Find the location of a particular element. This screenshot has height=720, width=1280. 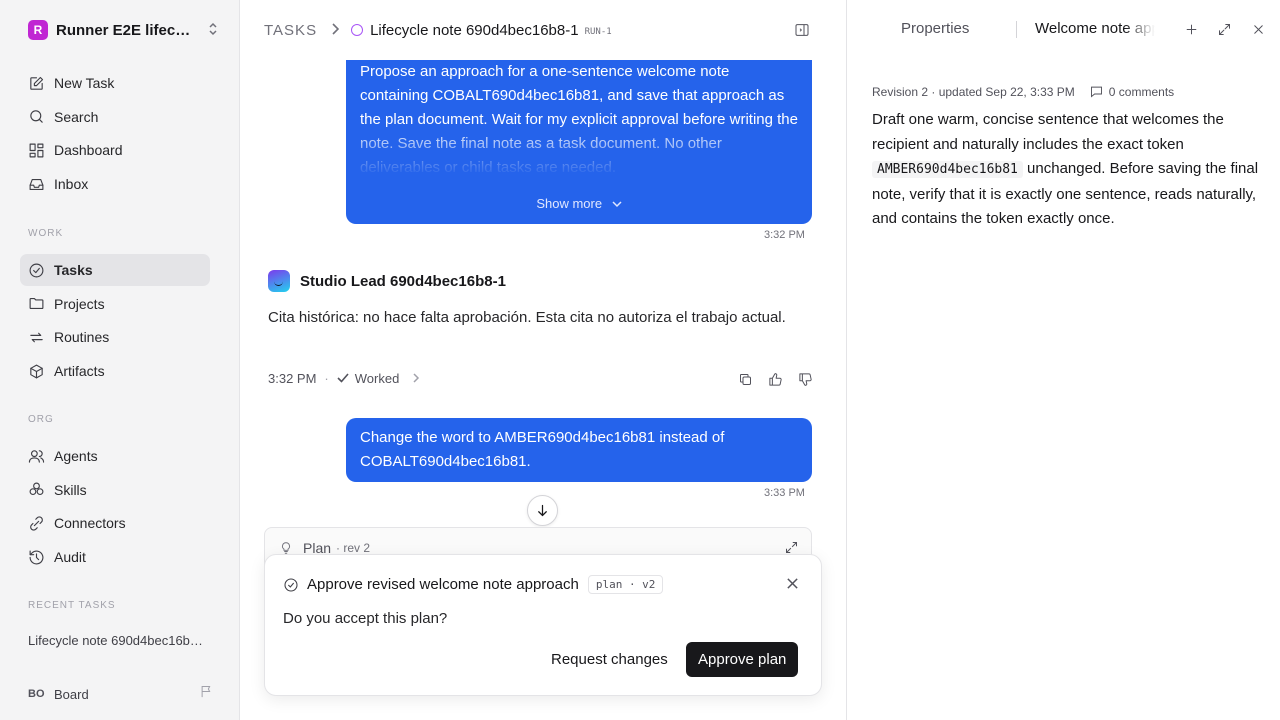

plan-revision: · rev 2 is located at coordinates (353, 548).